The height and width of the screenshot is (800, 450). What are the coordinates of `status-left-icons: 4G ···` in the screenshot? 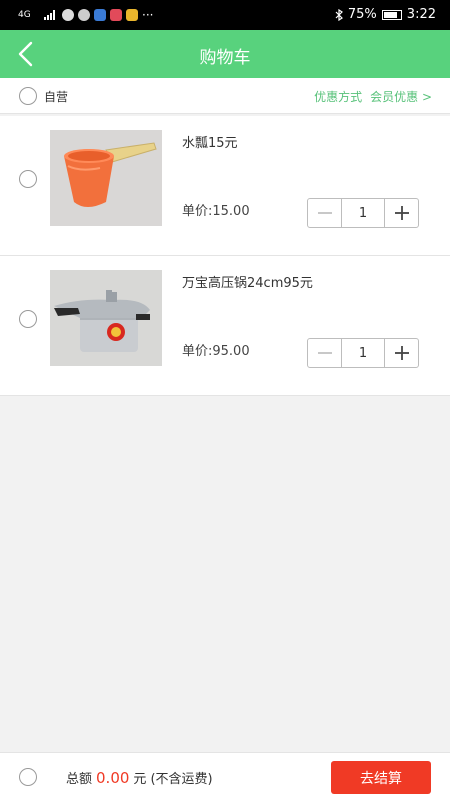 It's located at (85, 15).